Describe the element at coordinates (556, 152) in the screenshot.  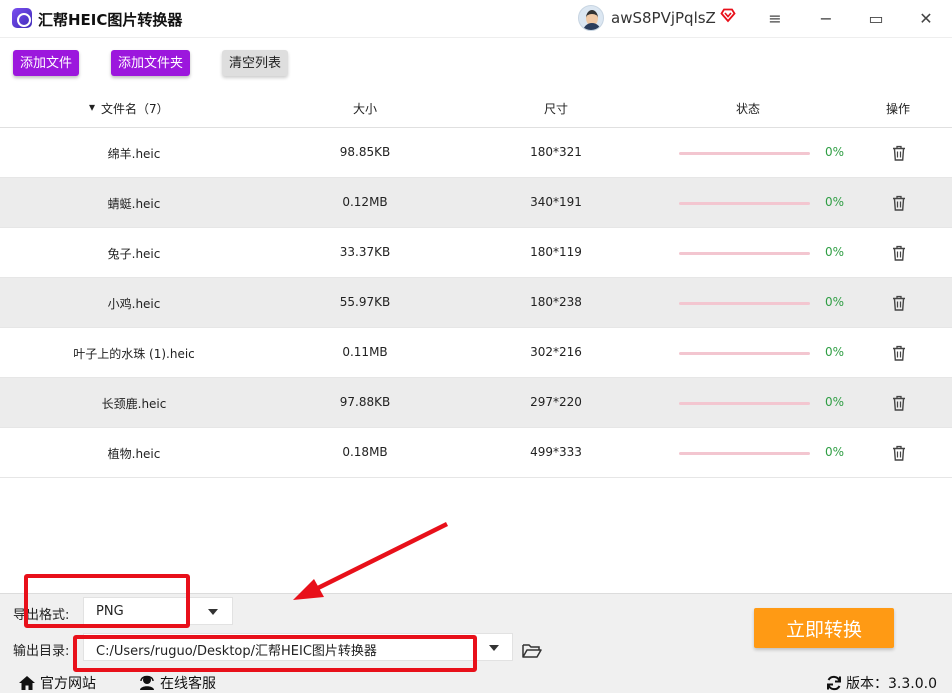
I see `file-dimensions: 180*321` at that location.